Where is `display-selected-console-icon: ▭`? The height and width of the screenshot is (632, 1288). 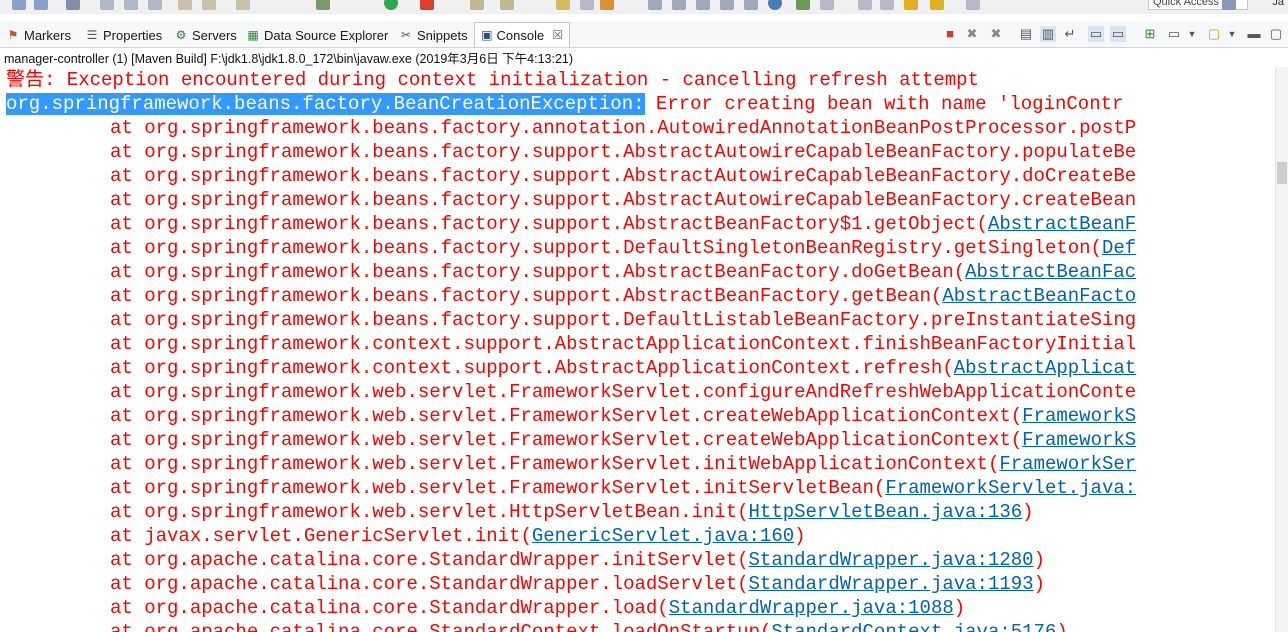 display-selected-console-icon: ▭ is located at coordinates (1174, 34).